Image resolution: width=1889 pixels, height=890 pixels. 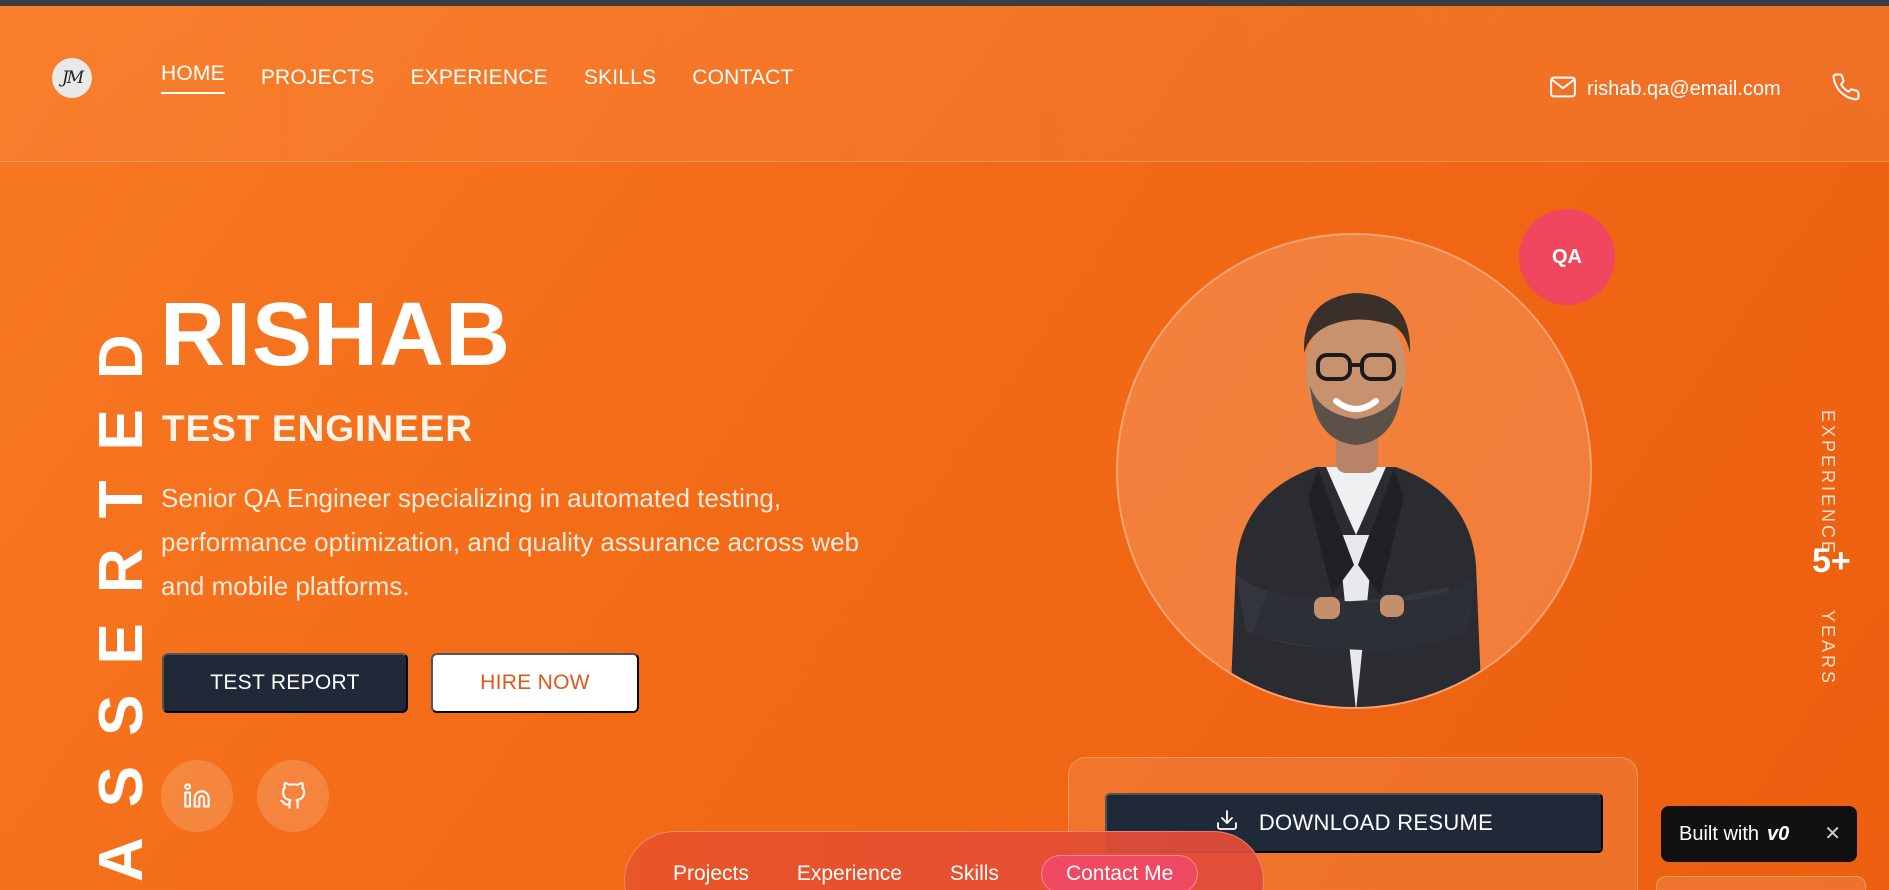 I want to click on mail-icon, so click(x=1563, y=89).